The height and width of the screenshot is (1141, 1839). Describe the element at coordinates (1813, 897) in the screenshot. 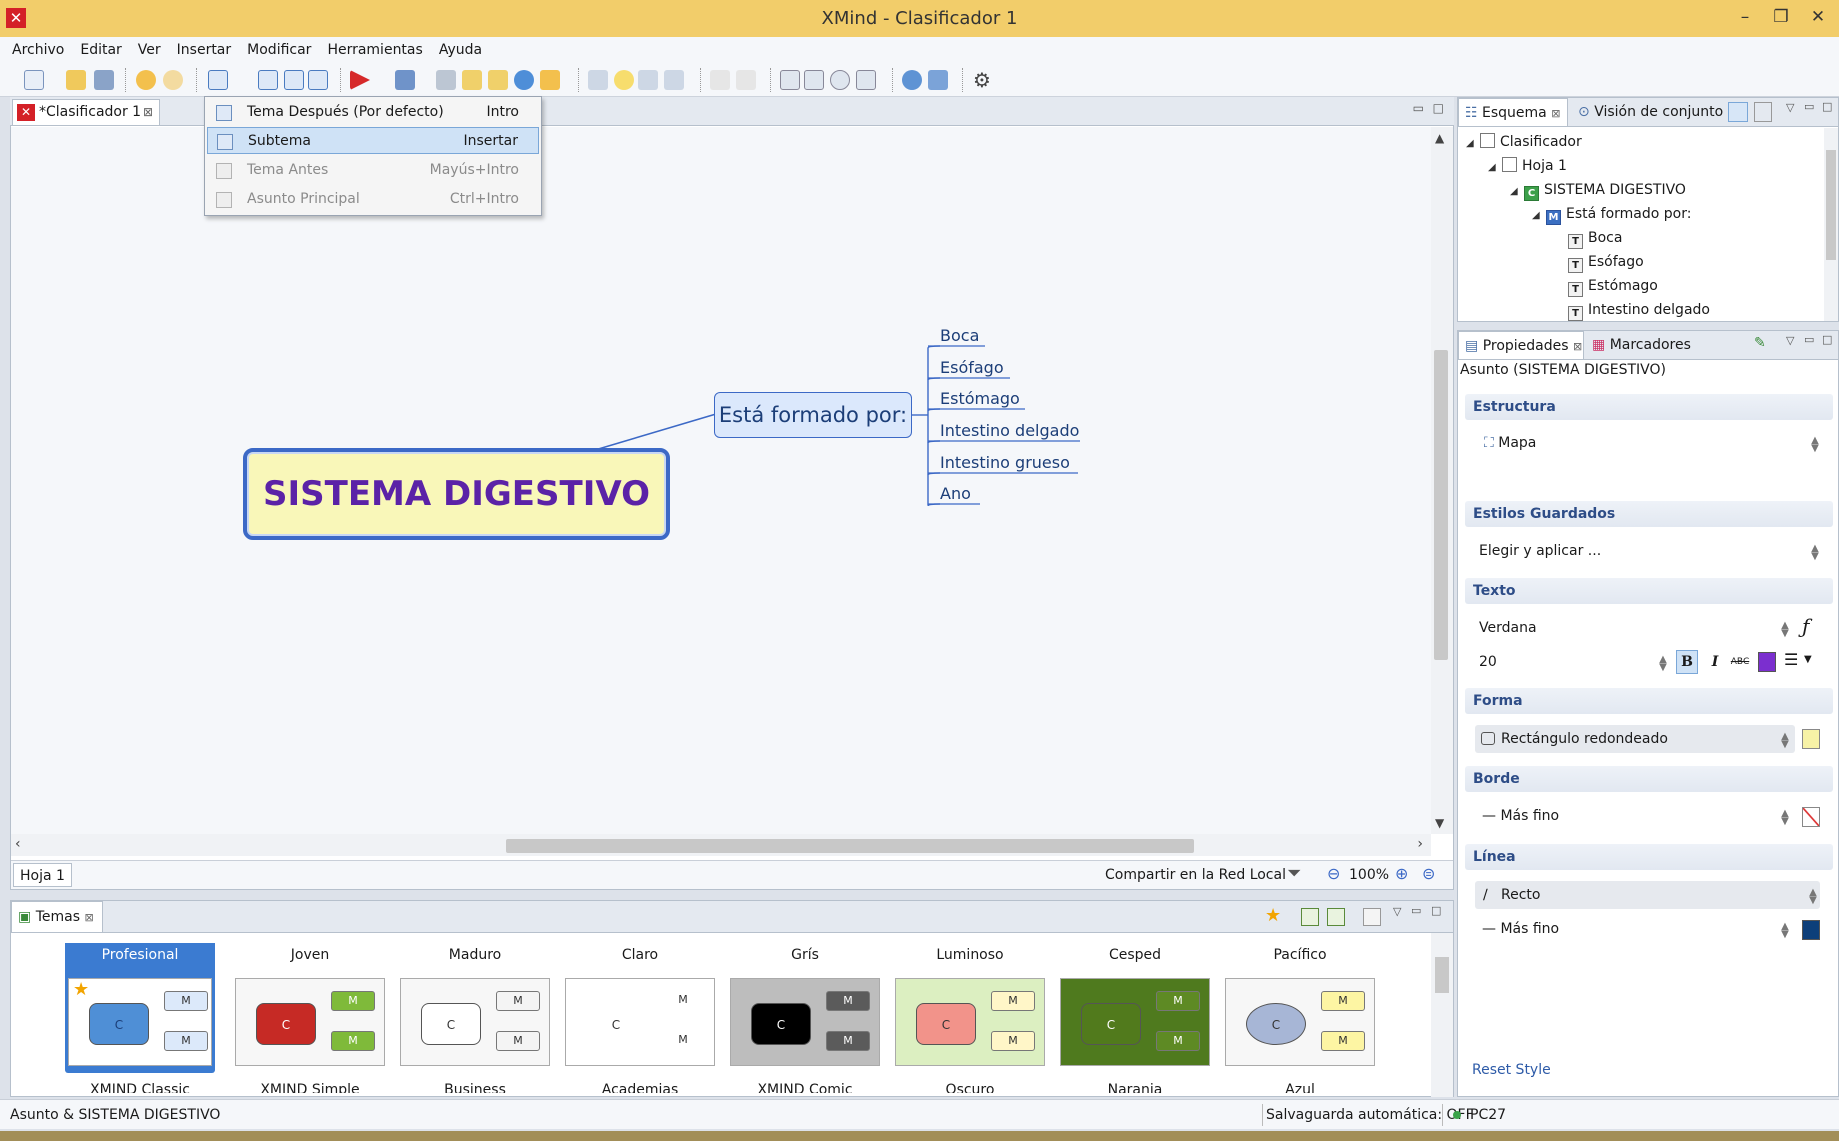

I see `line-spinner-icon: ▲ ▼` at that location.